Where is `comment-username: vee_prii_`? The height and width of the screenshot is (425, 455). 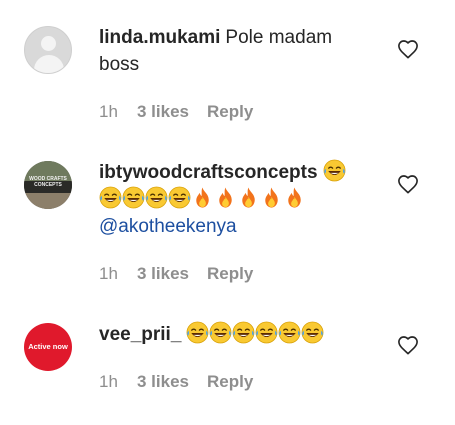 comment-username: vee_prii_ is located at coordinates (140, 334).